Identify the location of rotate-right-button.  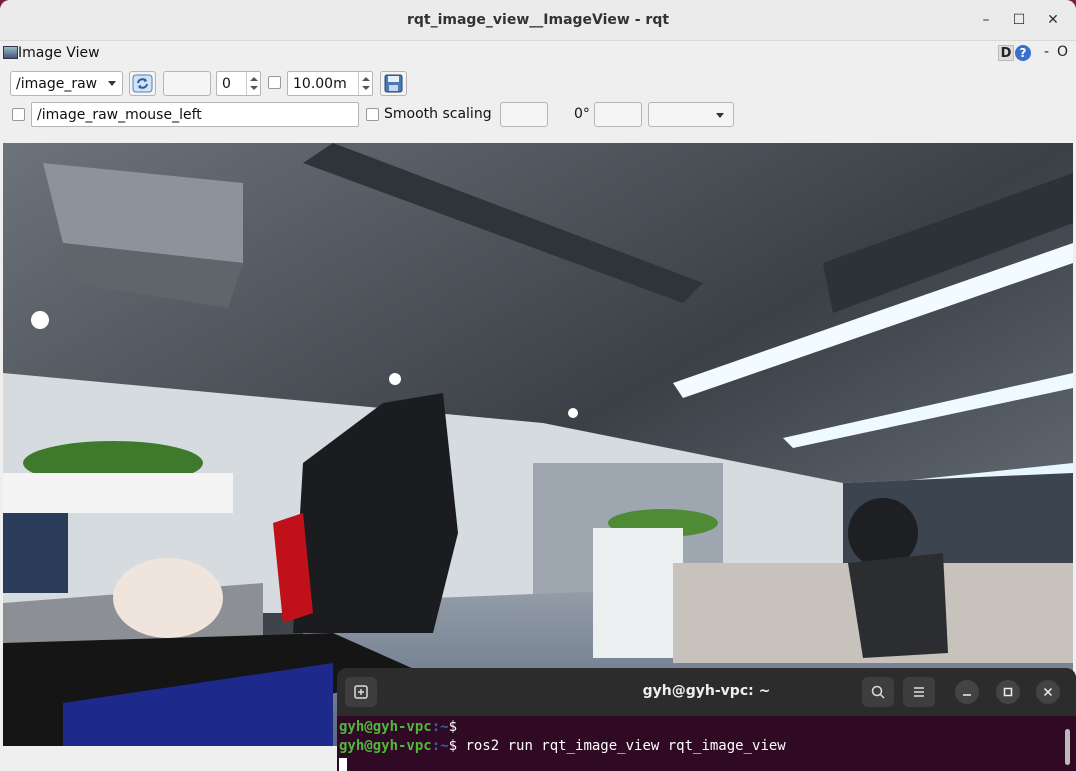
(618, 114).